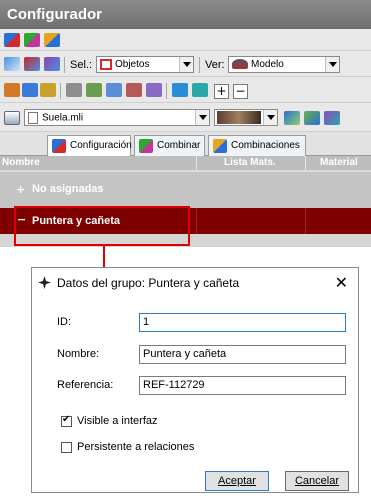 The height and width of the screenshot is (499, 371). What do you see at coordinates (106, 64) in the screenshot?
I see `objects-icon` at bounding box center [106, 64].